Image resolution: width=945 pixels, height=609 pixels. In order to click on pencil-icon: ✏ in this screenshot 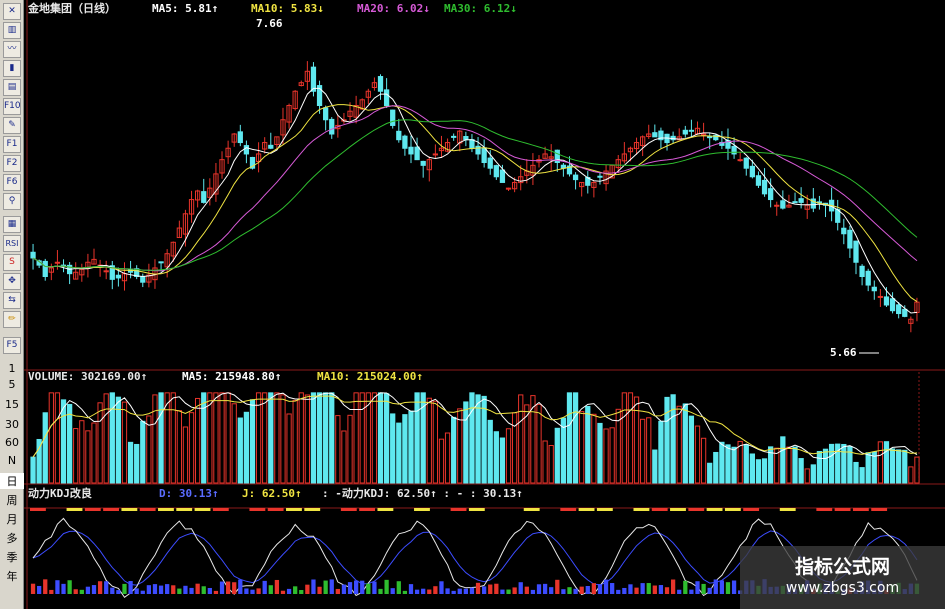, I will do `click(12, 319)`.